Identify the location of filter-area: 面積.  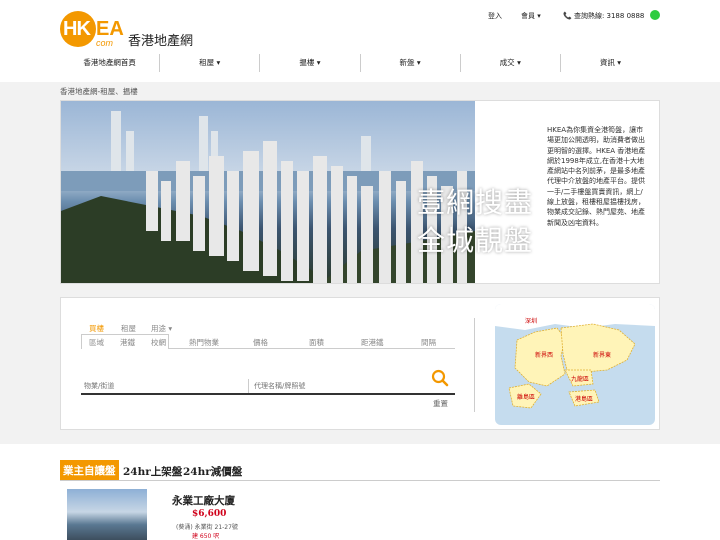
(316, 342).